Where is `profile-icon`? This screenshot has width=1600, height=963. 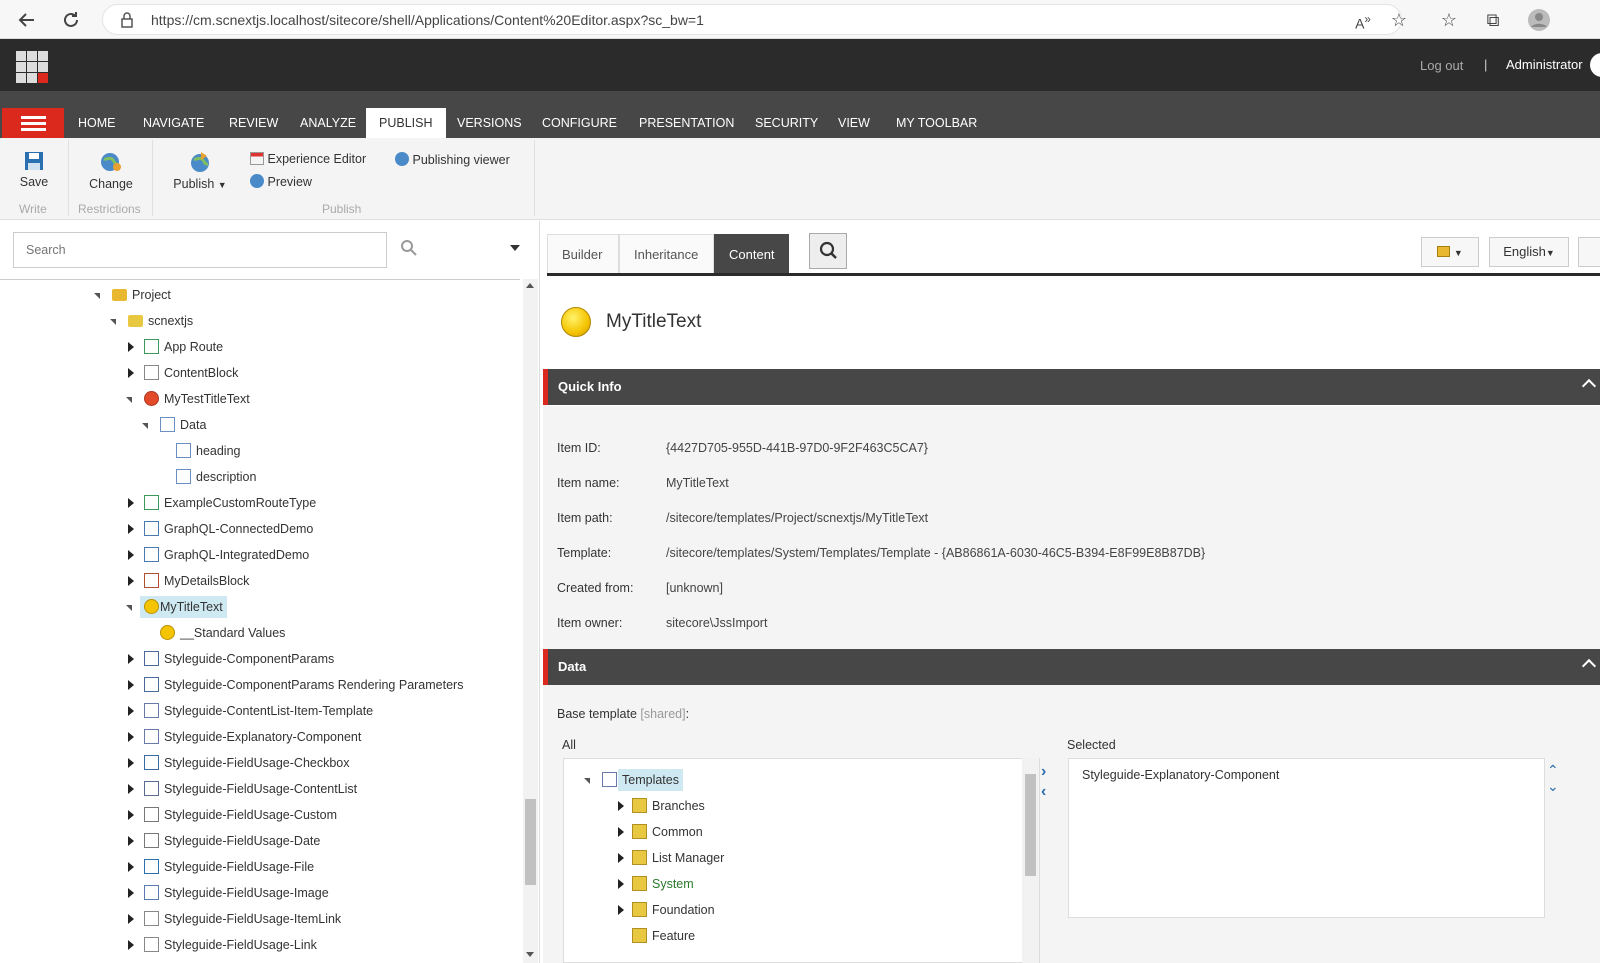
profile-icon is located at coordinates (1539, 20).